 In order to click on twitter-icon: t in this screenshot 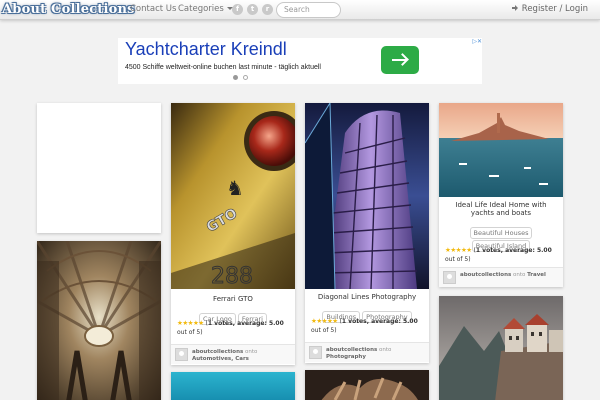, I will do `click(252, 9)`.